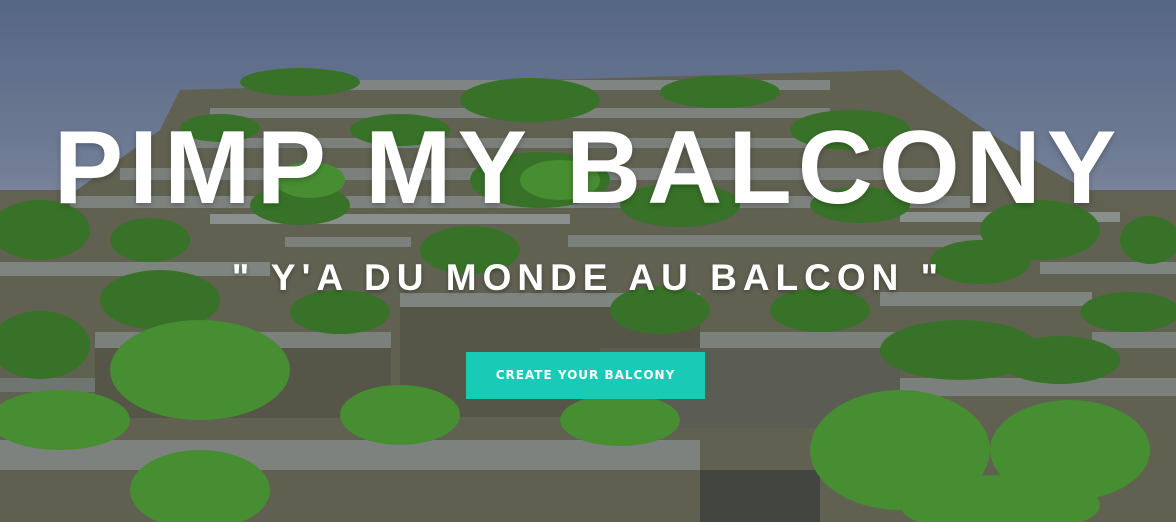 Image resolution: width=1176 pixels, height=522 pixels. I want to click on create-your-balcony-button: CREATE YOUR BALCONY, so click(585, 375).